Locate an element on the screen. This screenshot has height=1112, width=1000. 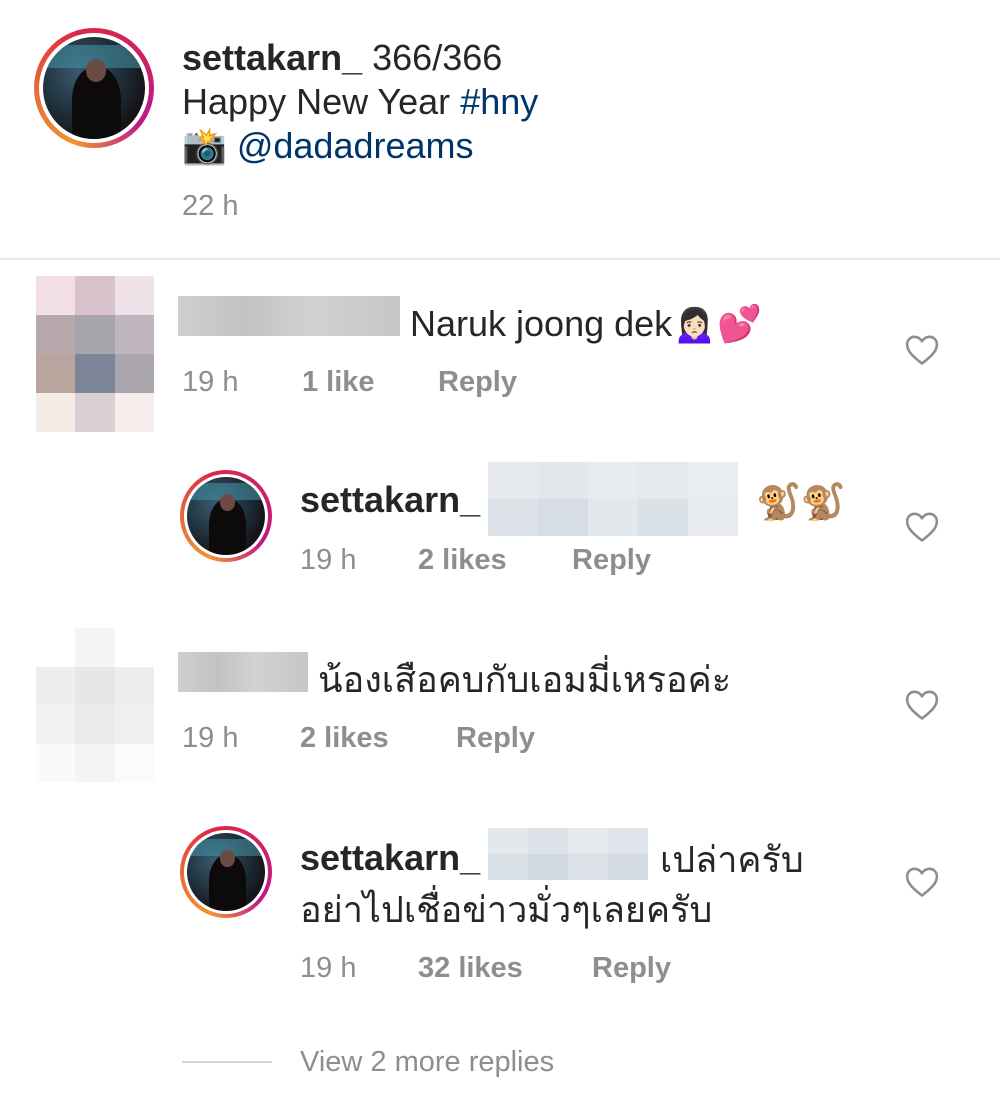
caption-text: Happy New Year is located at coordinates (321, 101).